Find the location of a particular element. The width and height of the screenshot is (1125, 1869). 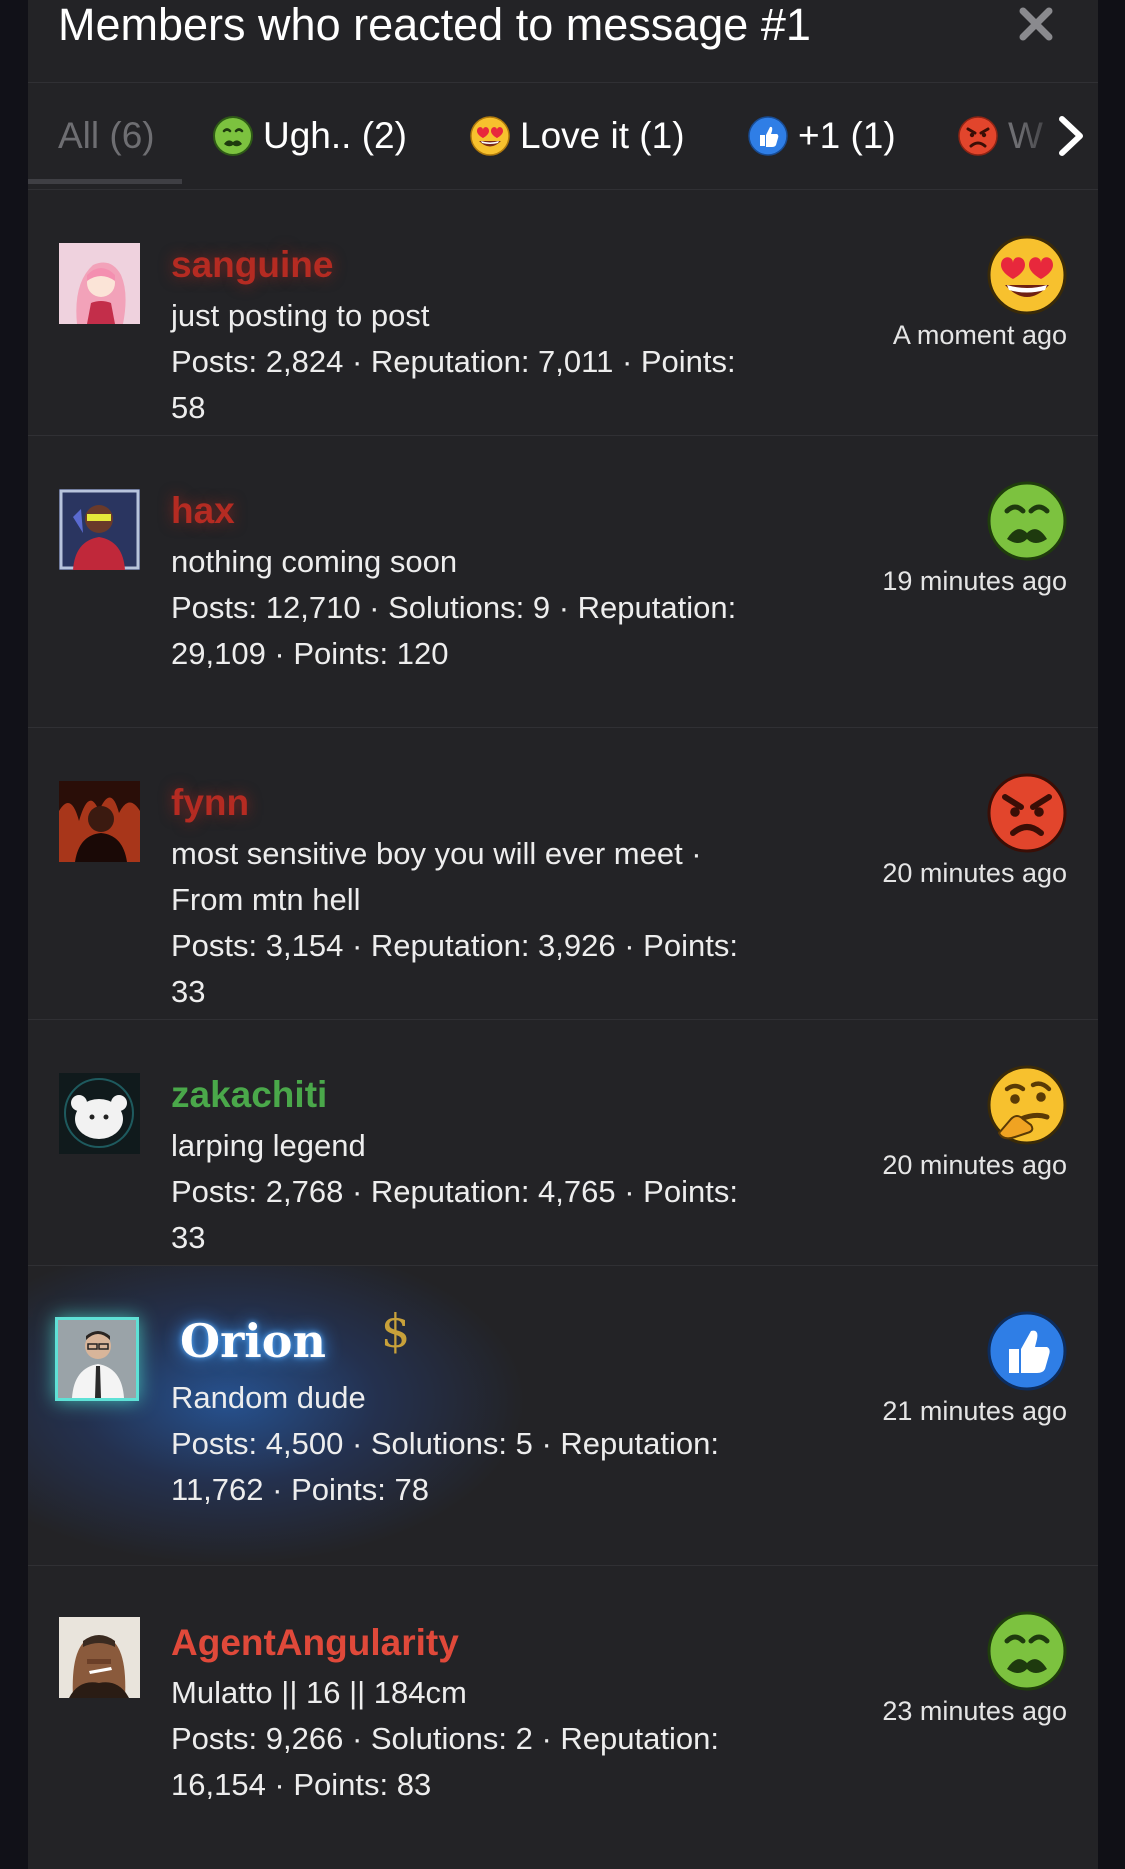

username: sanguine is located at coordinates (252, 265).